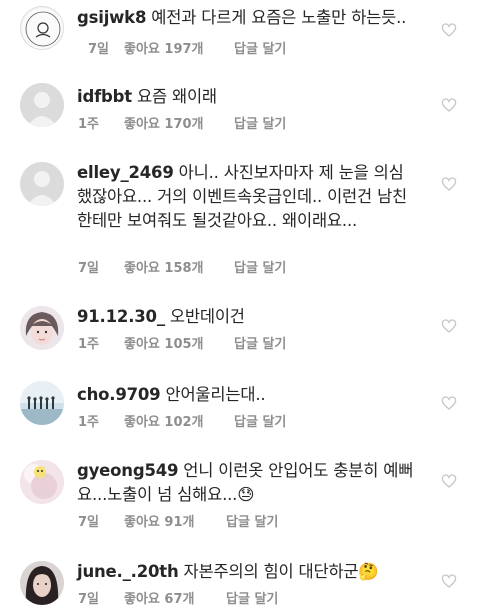 The image size is (480, 607). Describe the element at coordinates (207, 316) in the screenshot. I see `comment-body: 오반데이건` at that location.